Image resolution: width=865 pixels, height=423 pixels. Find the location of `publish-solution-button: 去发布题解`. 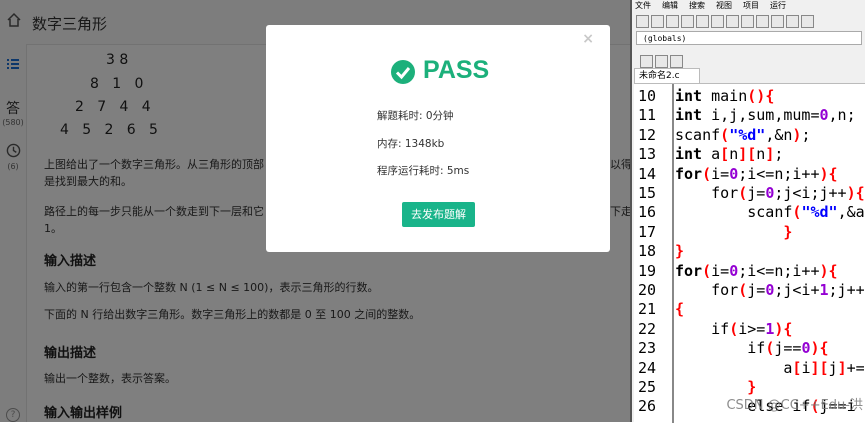

publish-solution-button: 去发布题解 is located at coordinates (438, 214).